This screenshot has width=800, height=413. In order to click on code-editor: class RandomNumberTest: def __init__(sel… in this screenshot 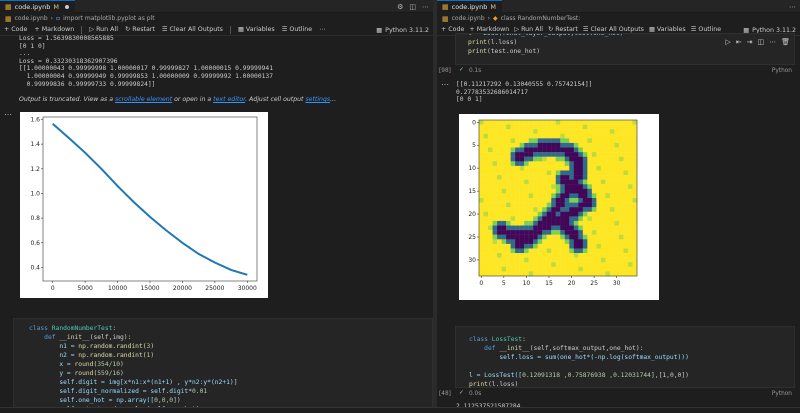, I will do `click(133, 368)`.